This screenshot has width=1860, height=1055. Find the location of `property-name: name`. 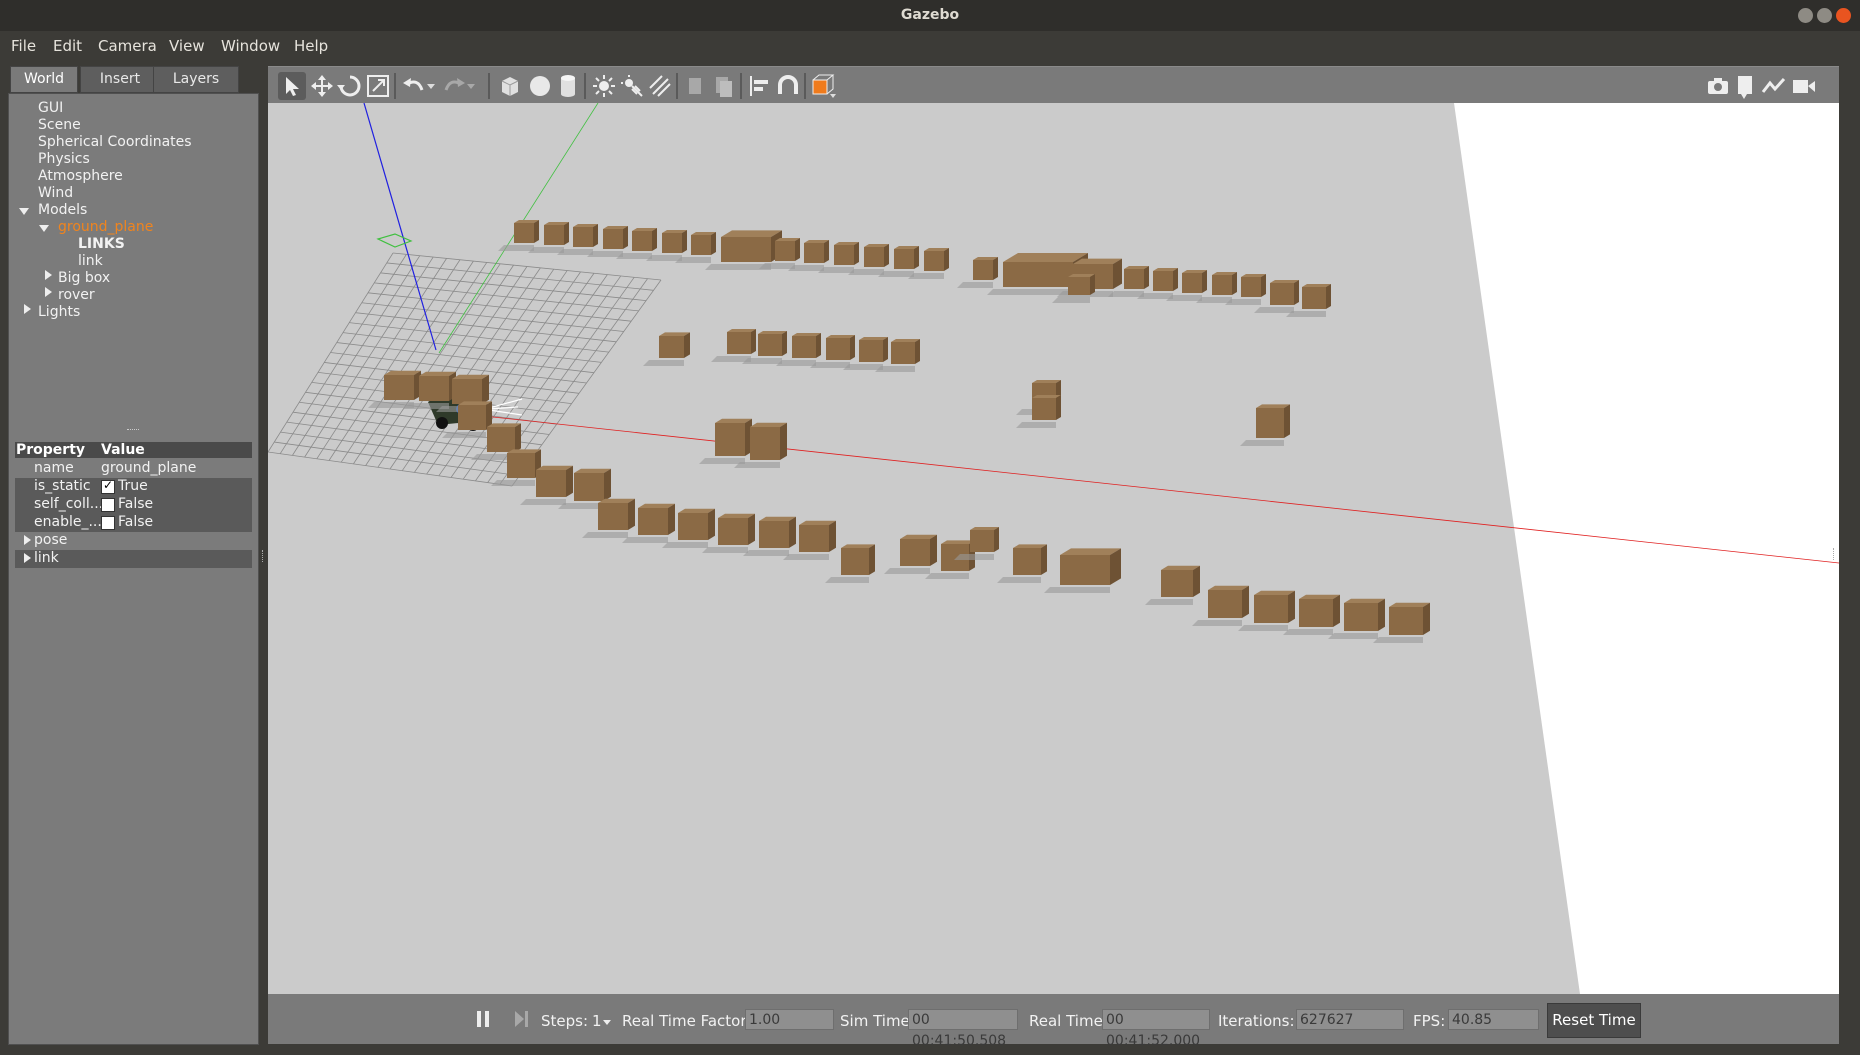

property-name: name is located at coordinates (54, 468).